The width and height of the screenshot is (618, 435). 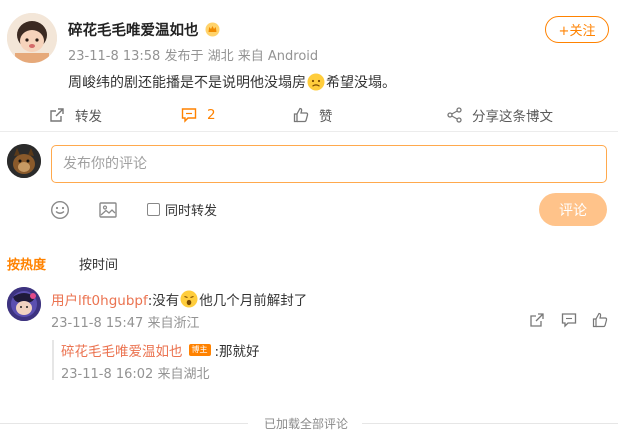 I want to click on comment-location: 来自浙江, so click(x=173, y=323).